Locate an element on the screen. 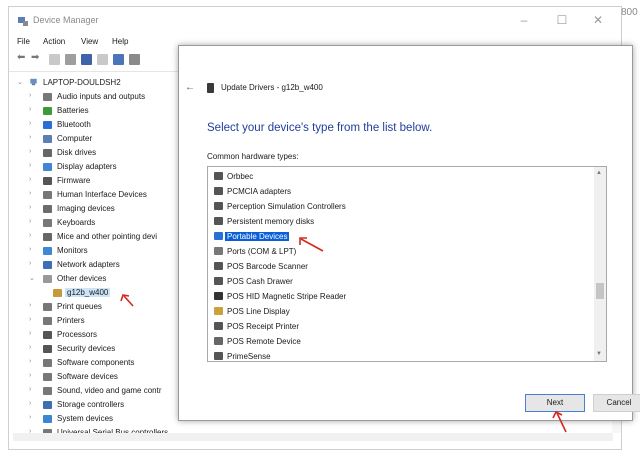 The width and height of the screenshot is (640, 457). arrow-to-next-button is located at coordinates (559, 421).